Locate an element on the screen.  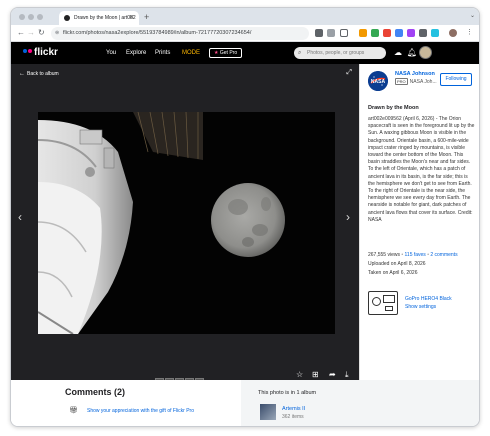
get-pro-button: ★ Get Pro is located at coordinates (226, 53).